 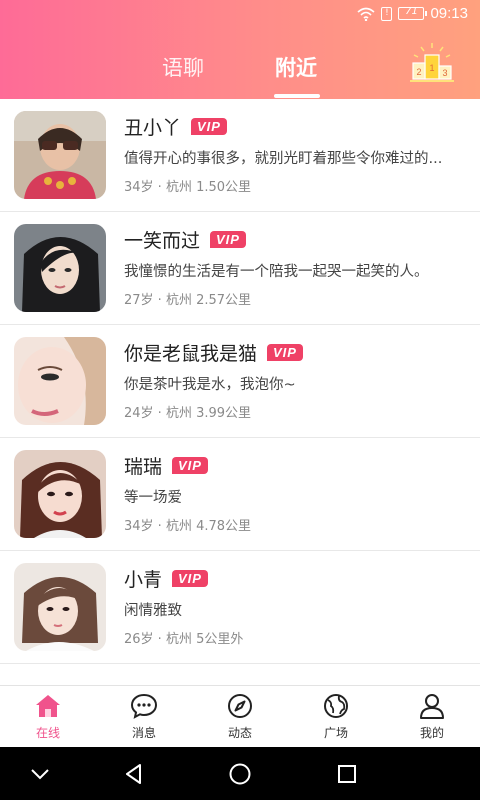 What do you see at coordinates (153, 128) in the screenshot?
I see `user-name: 丑小丫` at bounding box center [153, 128].